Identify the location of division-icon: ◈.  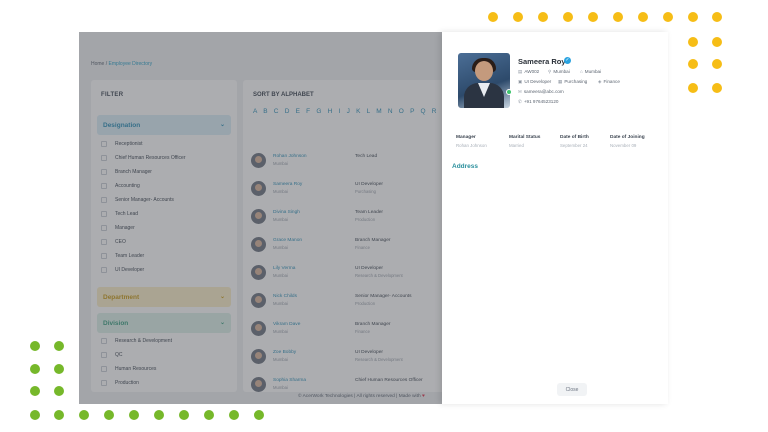
(600, 81).